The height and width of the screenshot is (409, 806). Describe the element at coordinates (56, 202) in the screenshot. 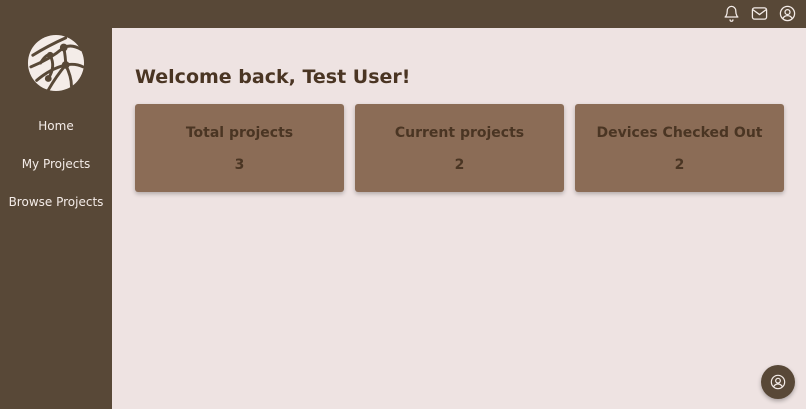

I see `sidebar-item-browse-projects: Browse Projects` at that location.